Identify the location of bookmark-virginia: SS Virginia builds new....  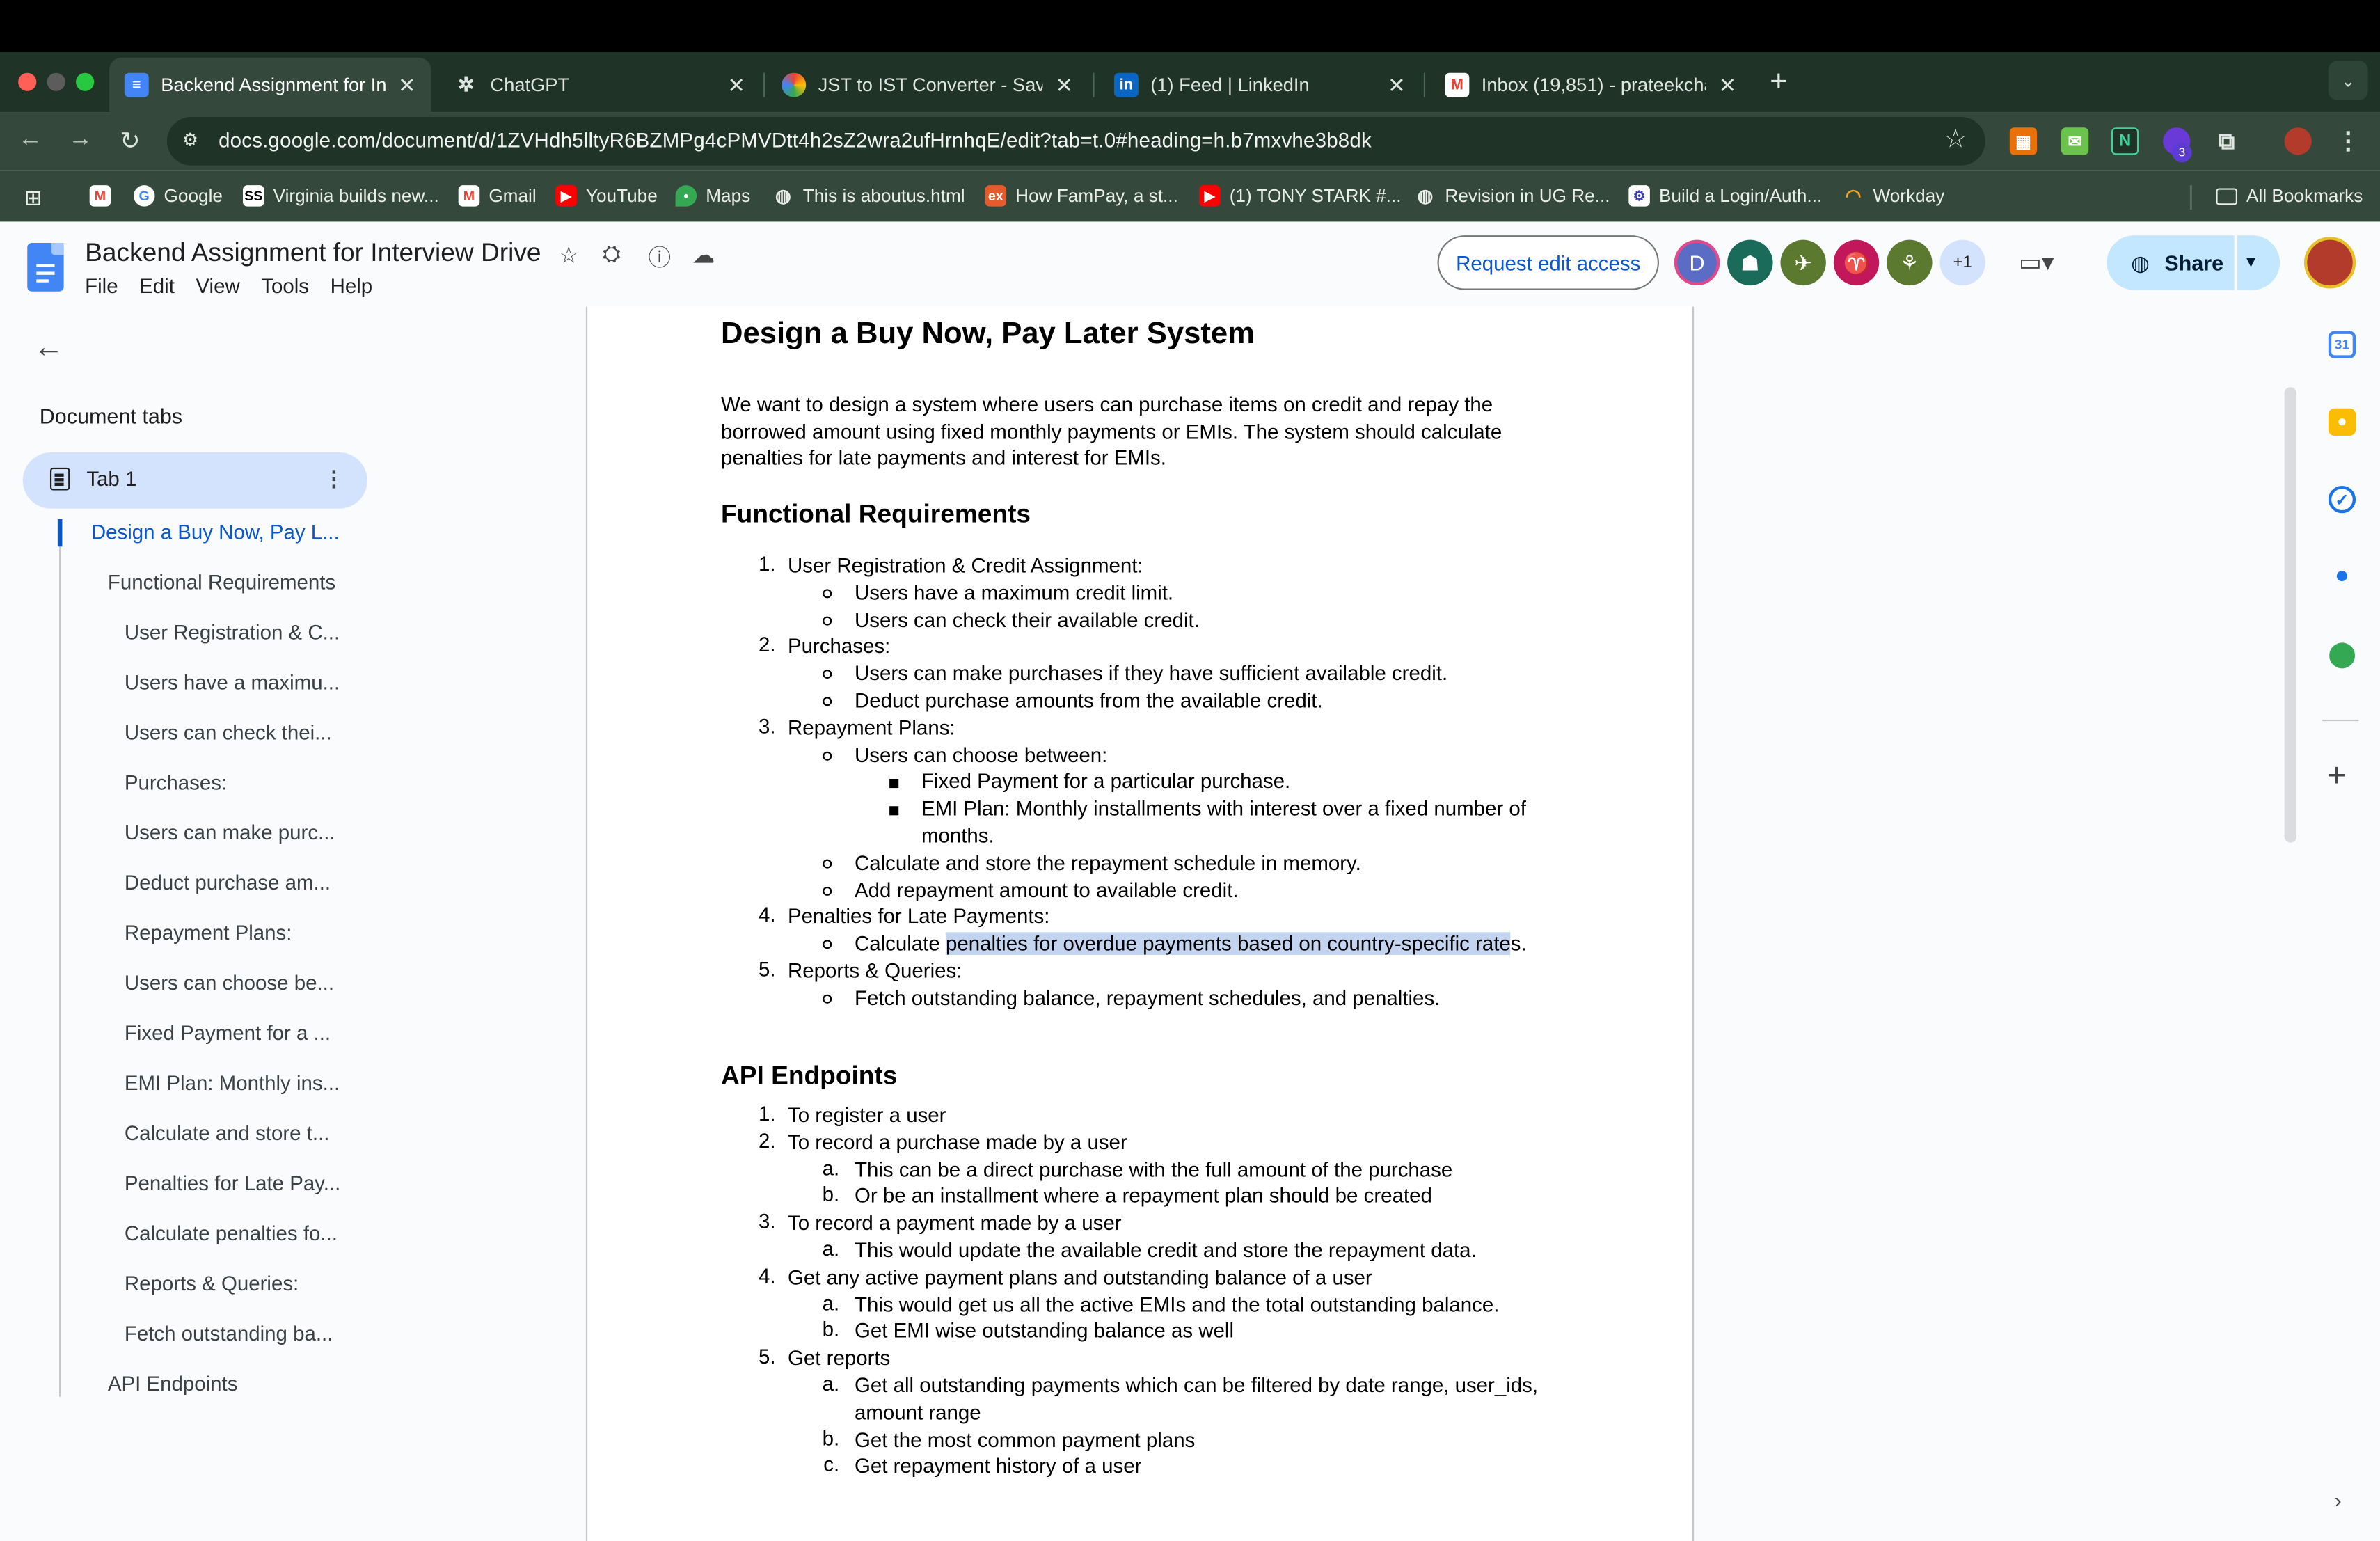
(340, 196).